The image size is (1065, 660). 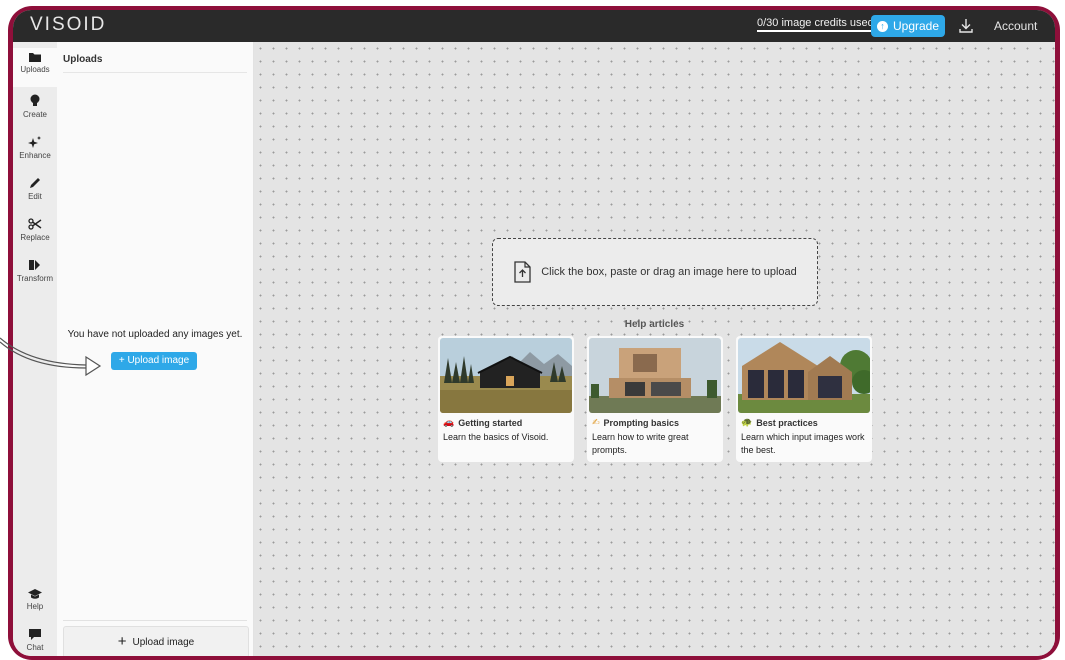 I want to click on article-title: 🚗 Getting started, so click(x=482, y=422).